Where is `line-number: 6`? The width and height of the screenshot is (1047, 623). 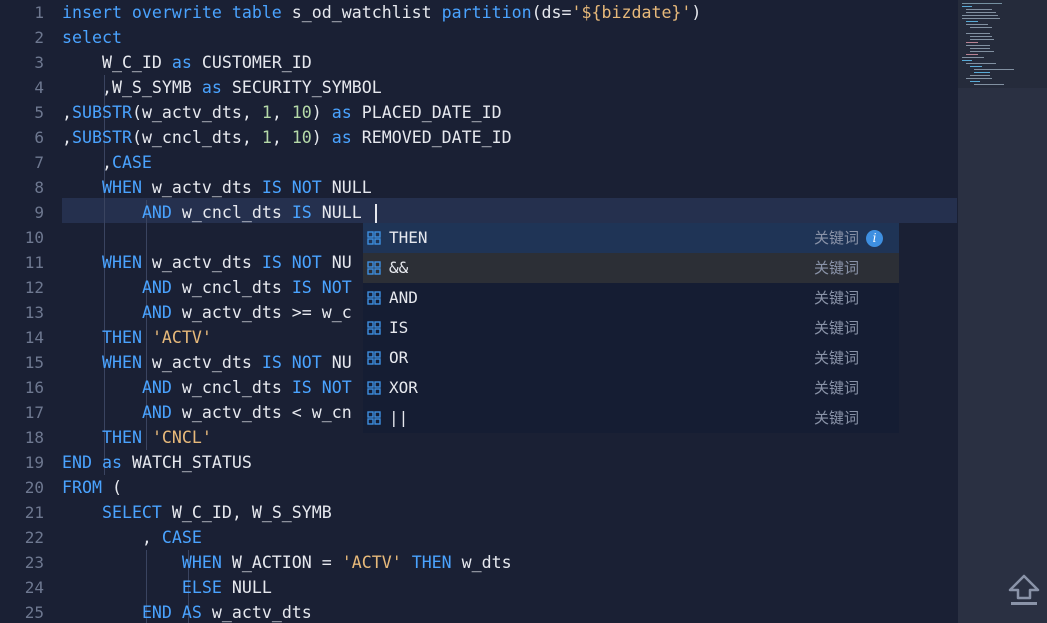 line-number: 6 is located at coordinates (39, 137).